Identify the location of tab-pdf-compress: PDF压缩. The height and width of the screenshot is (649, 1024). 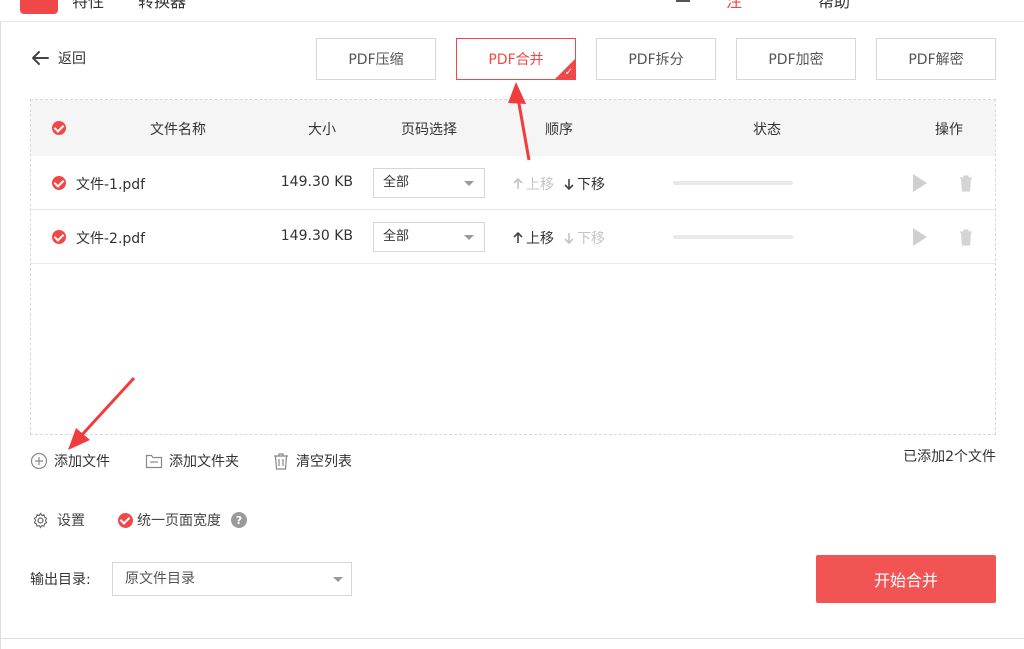
(376, 59).